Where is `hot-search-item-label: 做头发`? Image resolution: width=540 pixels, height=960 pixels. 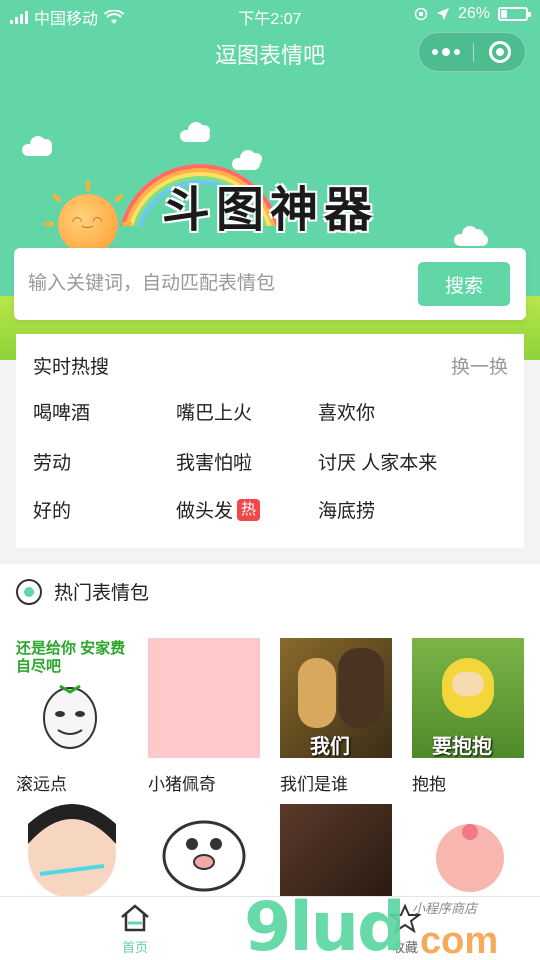 hot-search-item-label: 做头发 is located at coordinates (205, 511).